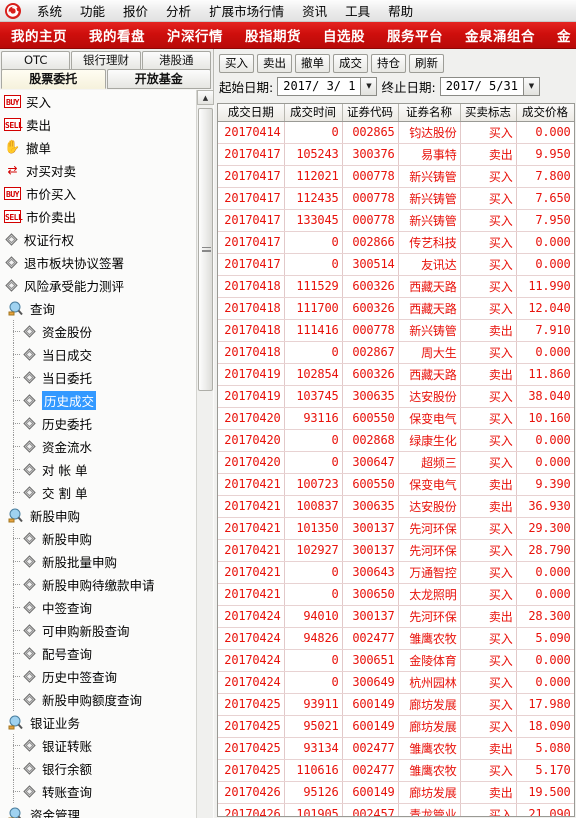 This screenshot has height=818, width=576. What do you see at coordinates (97, 584) in the screenshot?
I see `sidebar-item-pending-payment-application: 新股申购待缴款申请` at bounding box center [97, 584].